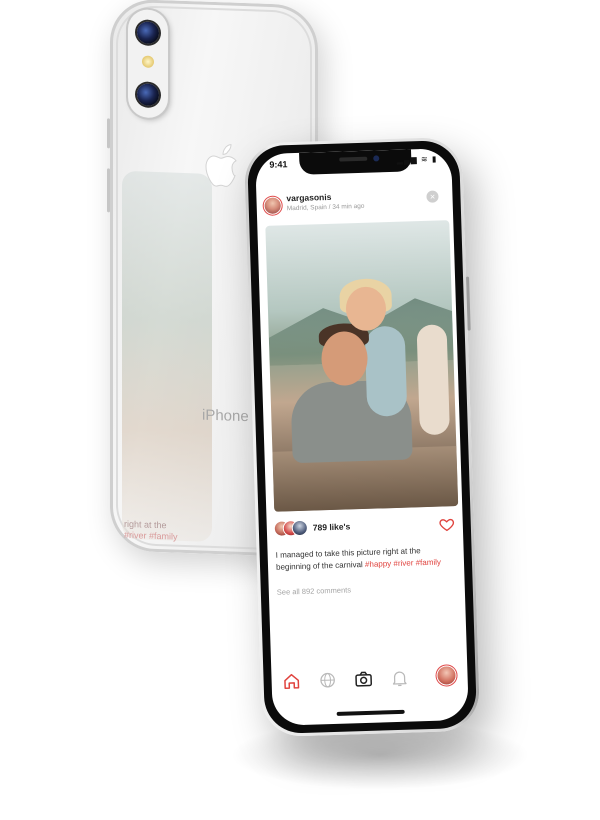  I want to click on avatar, so click(272, 205).